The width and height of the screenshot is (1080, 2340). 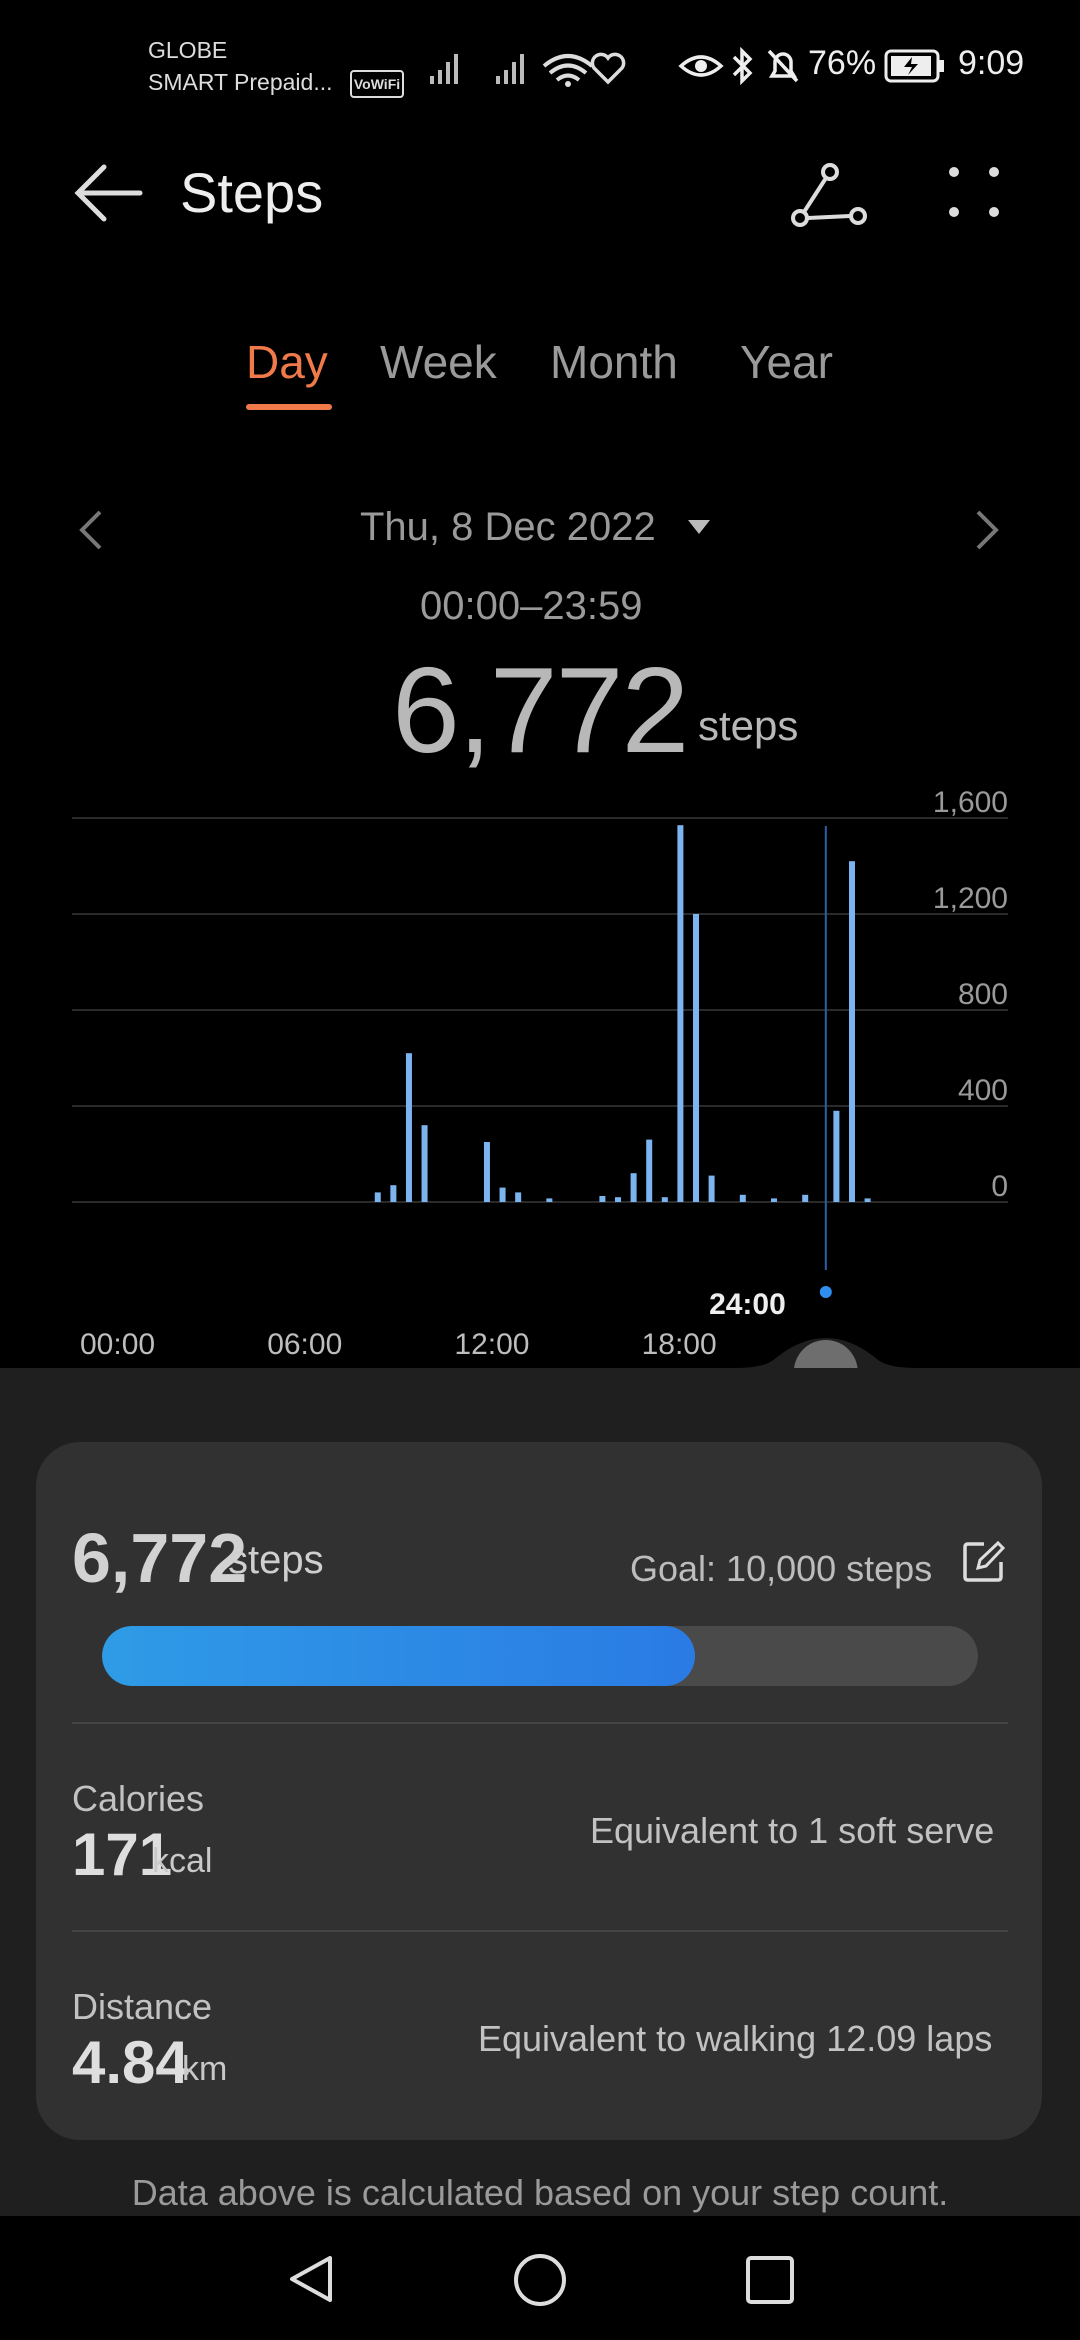 What do you see at coordinates (984, 1562) in the screenshot?
I see `edit-icon` at bounding box center [984, 1562].